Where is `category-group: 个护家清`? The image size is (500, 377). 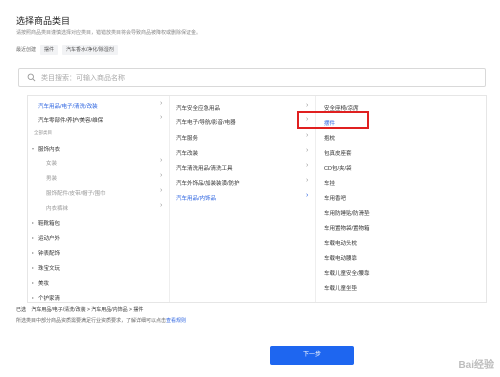
category-group: 个护家清 is located at coordinates (49, 298).